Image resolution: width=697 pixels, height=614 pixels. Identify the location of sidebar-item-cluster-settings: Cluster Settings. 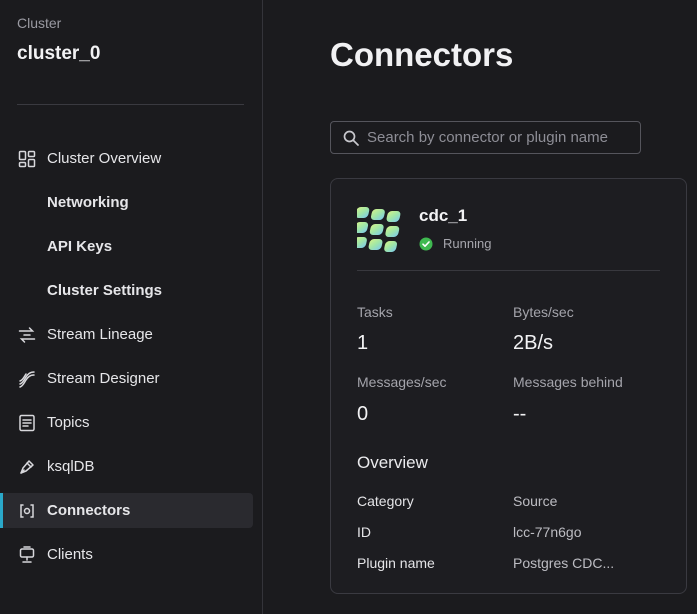
(126, 290).